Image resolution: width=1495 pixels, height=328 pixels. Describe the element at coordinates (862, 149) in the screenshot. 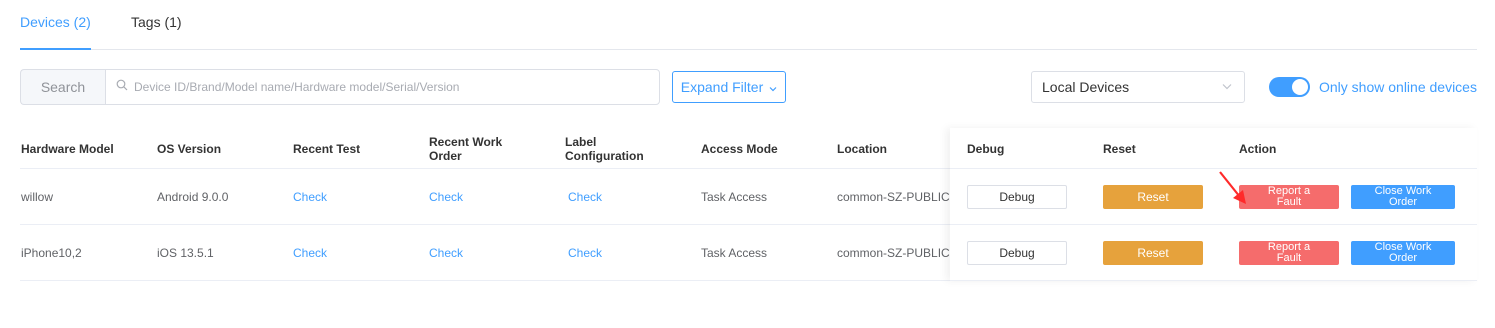

I see `header-location: Location` at that location.